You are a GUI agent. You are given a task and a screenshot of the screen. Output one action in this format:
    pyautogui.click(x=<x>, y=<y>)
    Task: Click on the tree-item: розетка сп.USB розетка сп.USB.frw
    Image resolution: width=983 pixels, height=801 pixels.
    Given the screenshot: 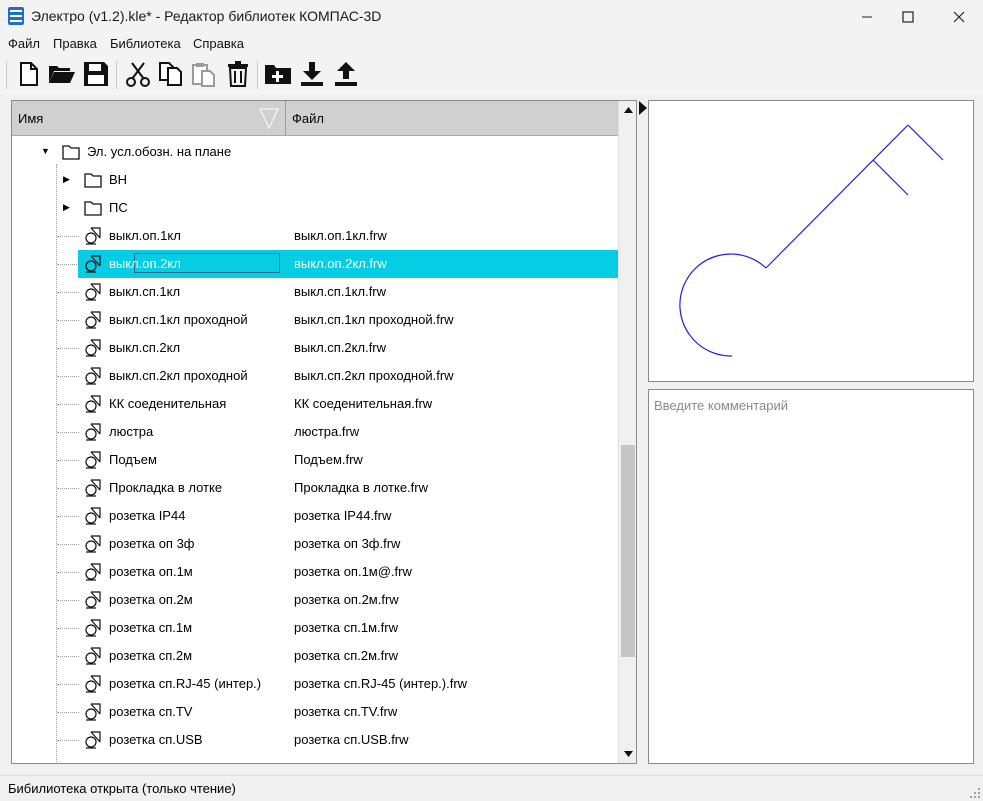 What is the action you would take?
    pyautogui.click(x=315, y=740)
    